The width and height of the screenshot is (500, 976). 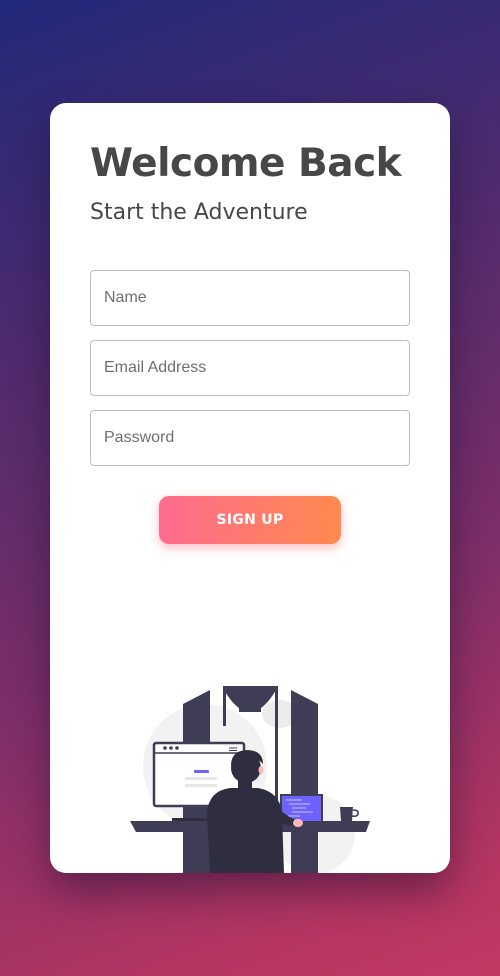 What do you see at coordinates (224, 706) in the screenshot?
I see `window-pane-line` at bounding box center [224, 706].